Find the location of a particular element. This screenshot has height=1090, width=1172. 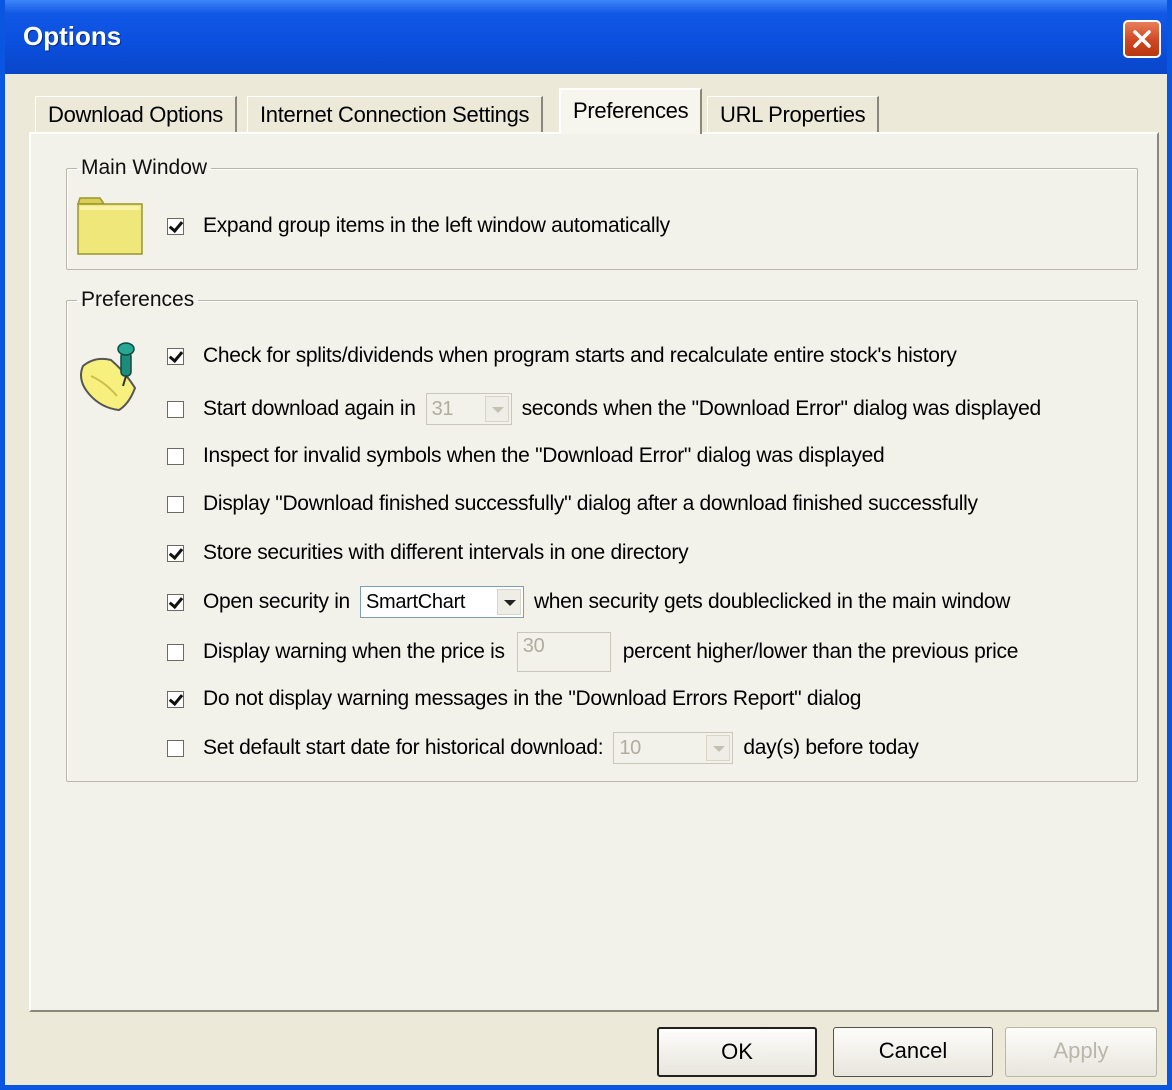

retry-seconds-combo: 31 is located at coordinates (468, 409).